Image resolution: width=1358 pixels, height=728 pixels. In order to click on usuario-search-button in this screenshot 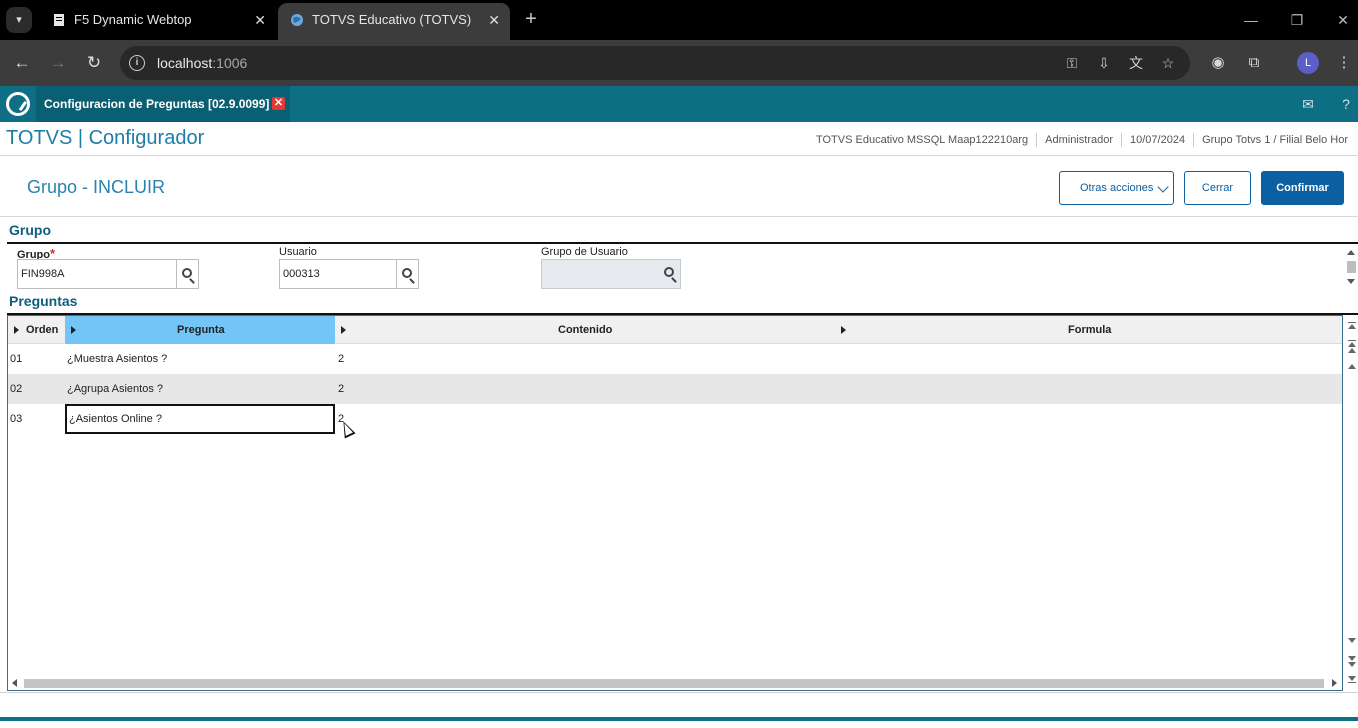, I will do `click(408, 274)`.